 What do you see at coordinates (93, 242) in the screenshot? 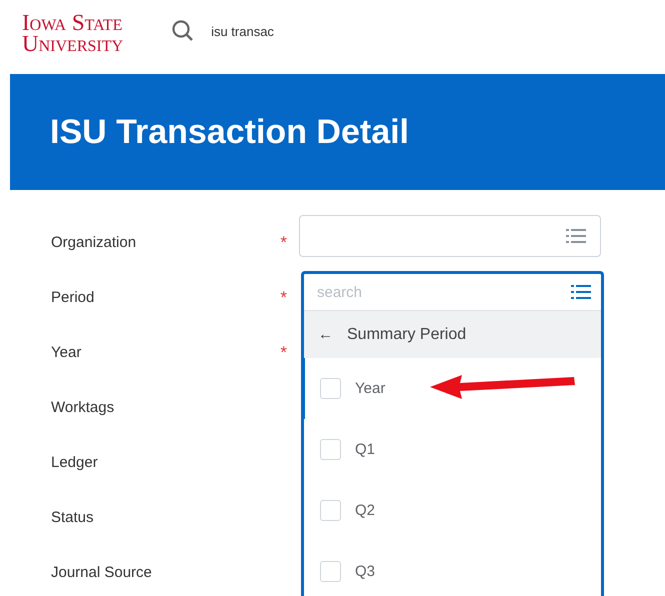
I see `field-label: Organization` at bounding box center [93, 242].